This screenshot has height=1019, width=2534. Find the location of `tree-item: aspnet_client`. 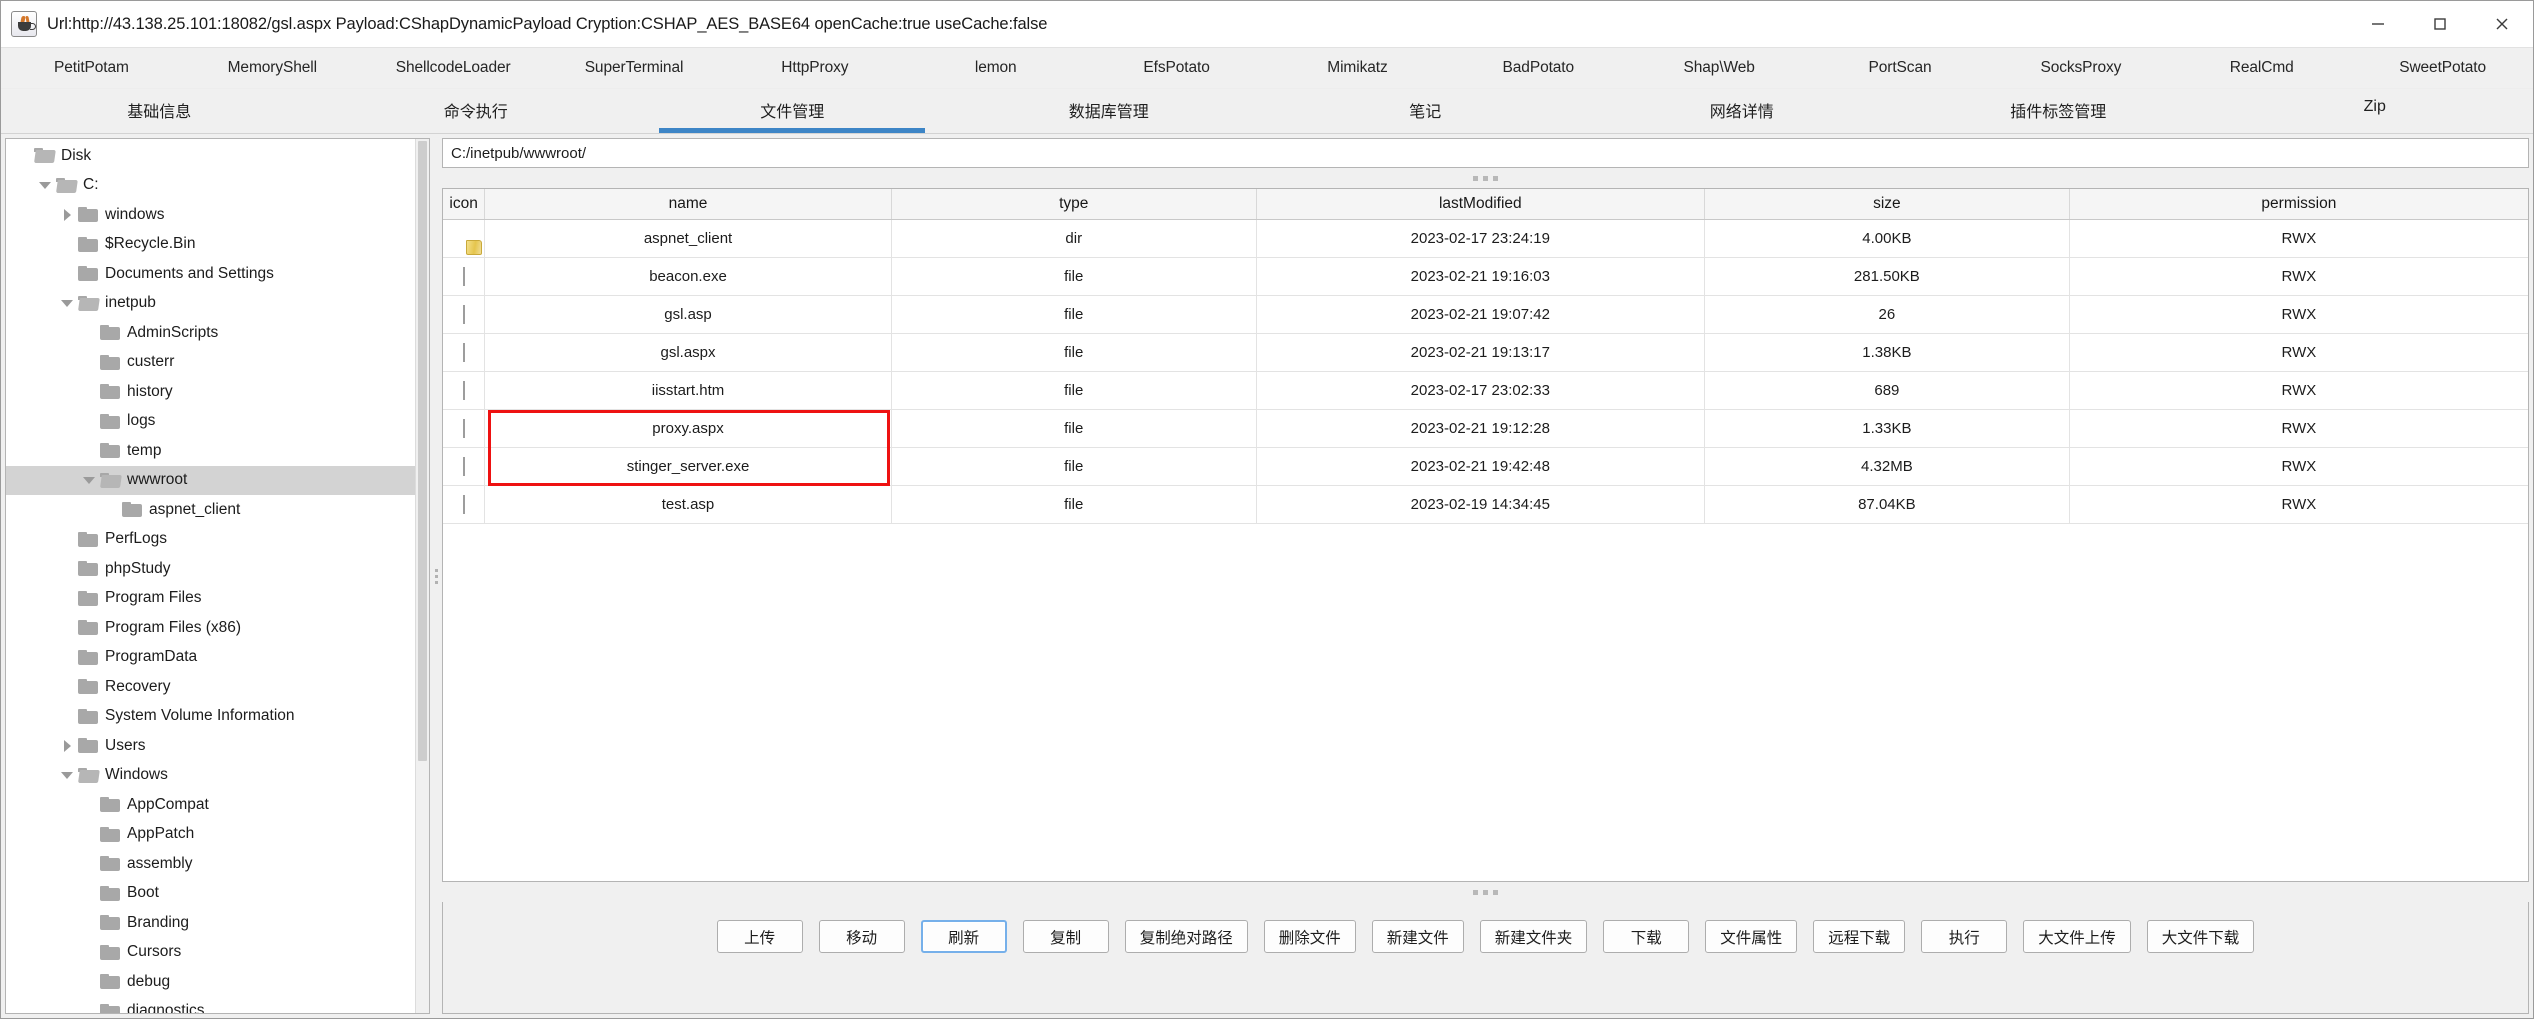

tree-item: aspnet_client is located at coordinates (210, 510).